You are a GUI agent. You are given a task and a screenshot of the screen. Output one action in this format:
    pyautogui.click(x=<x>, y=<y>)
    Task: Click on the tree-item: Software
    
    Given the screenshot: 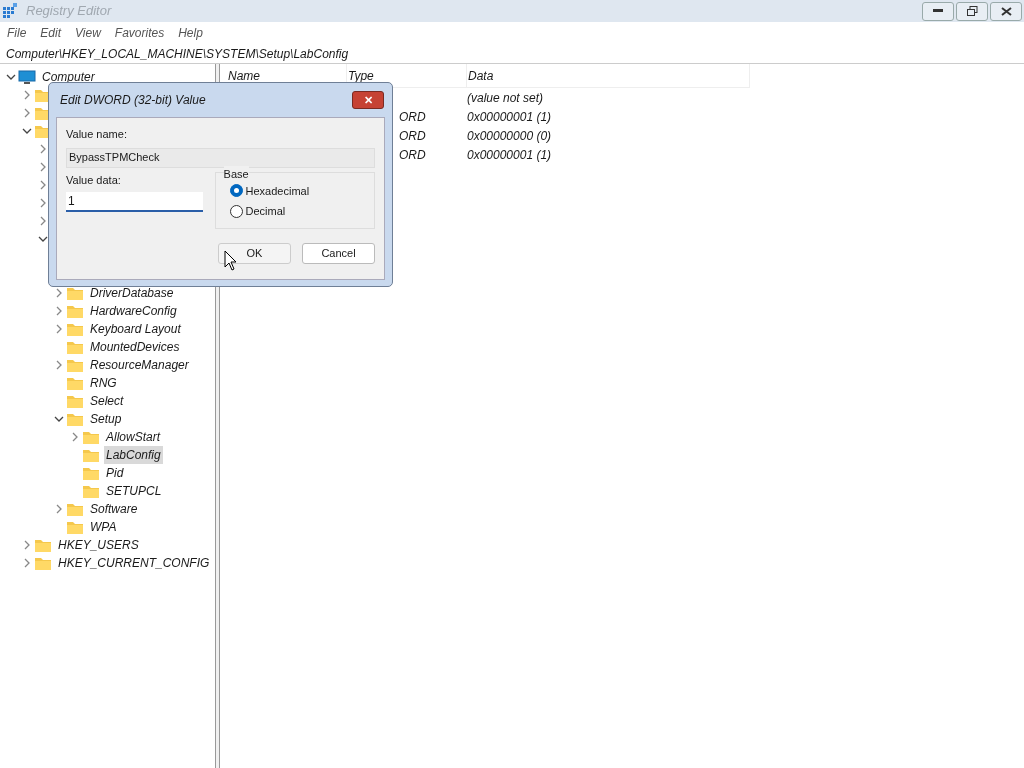 What is the action you would take?
    pyautogui.click(x=114, y=509)
    